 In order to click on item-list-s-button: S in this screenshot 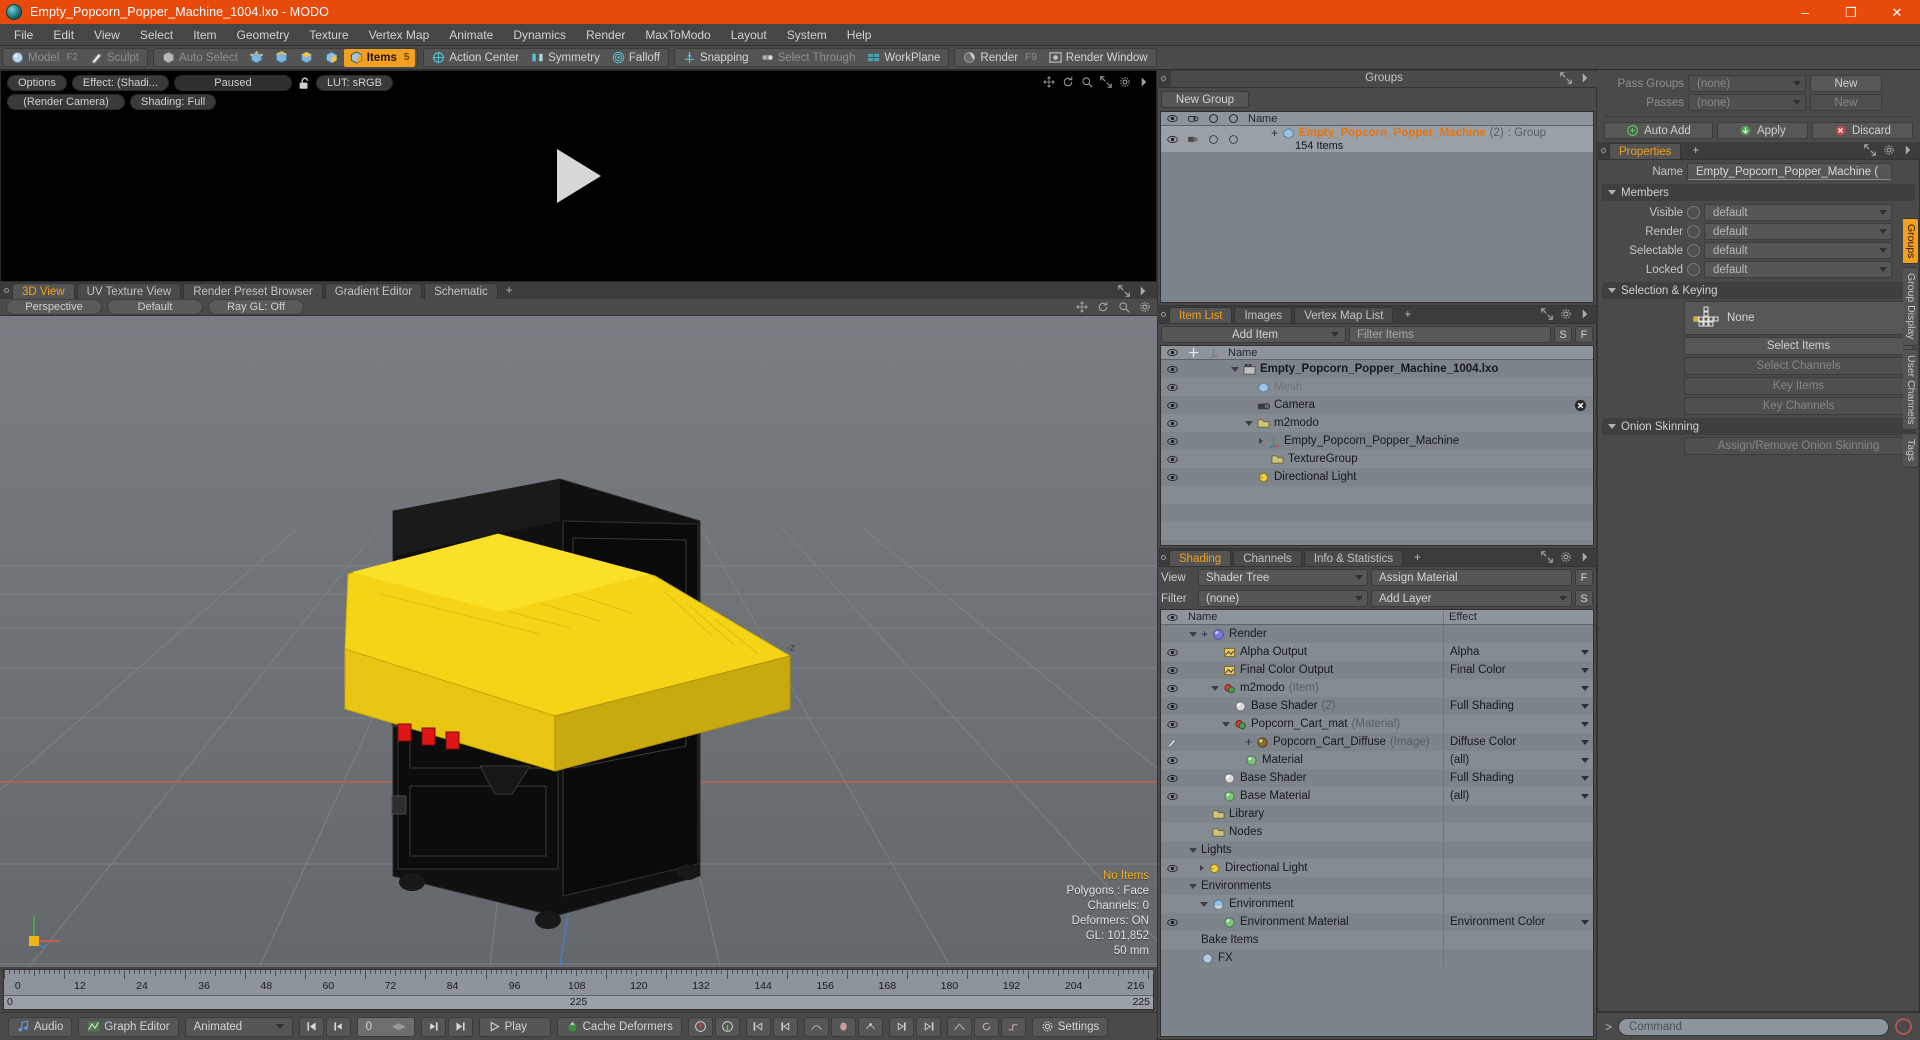, I will do `click(1563, 334)`.